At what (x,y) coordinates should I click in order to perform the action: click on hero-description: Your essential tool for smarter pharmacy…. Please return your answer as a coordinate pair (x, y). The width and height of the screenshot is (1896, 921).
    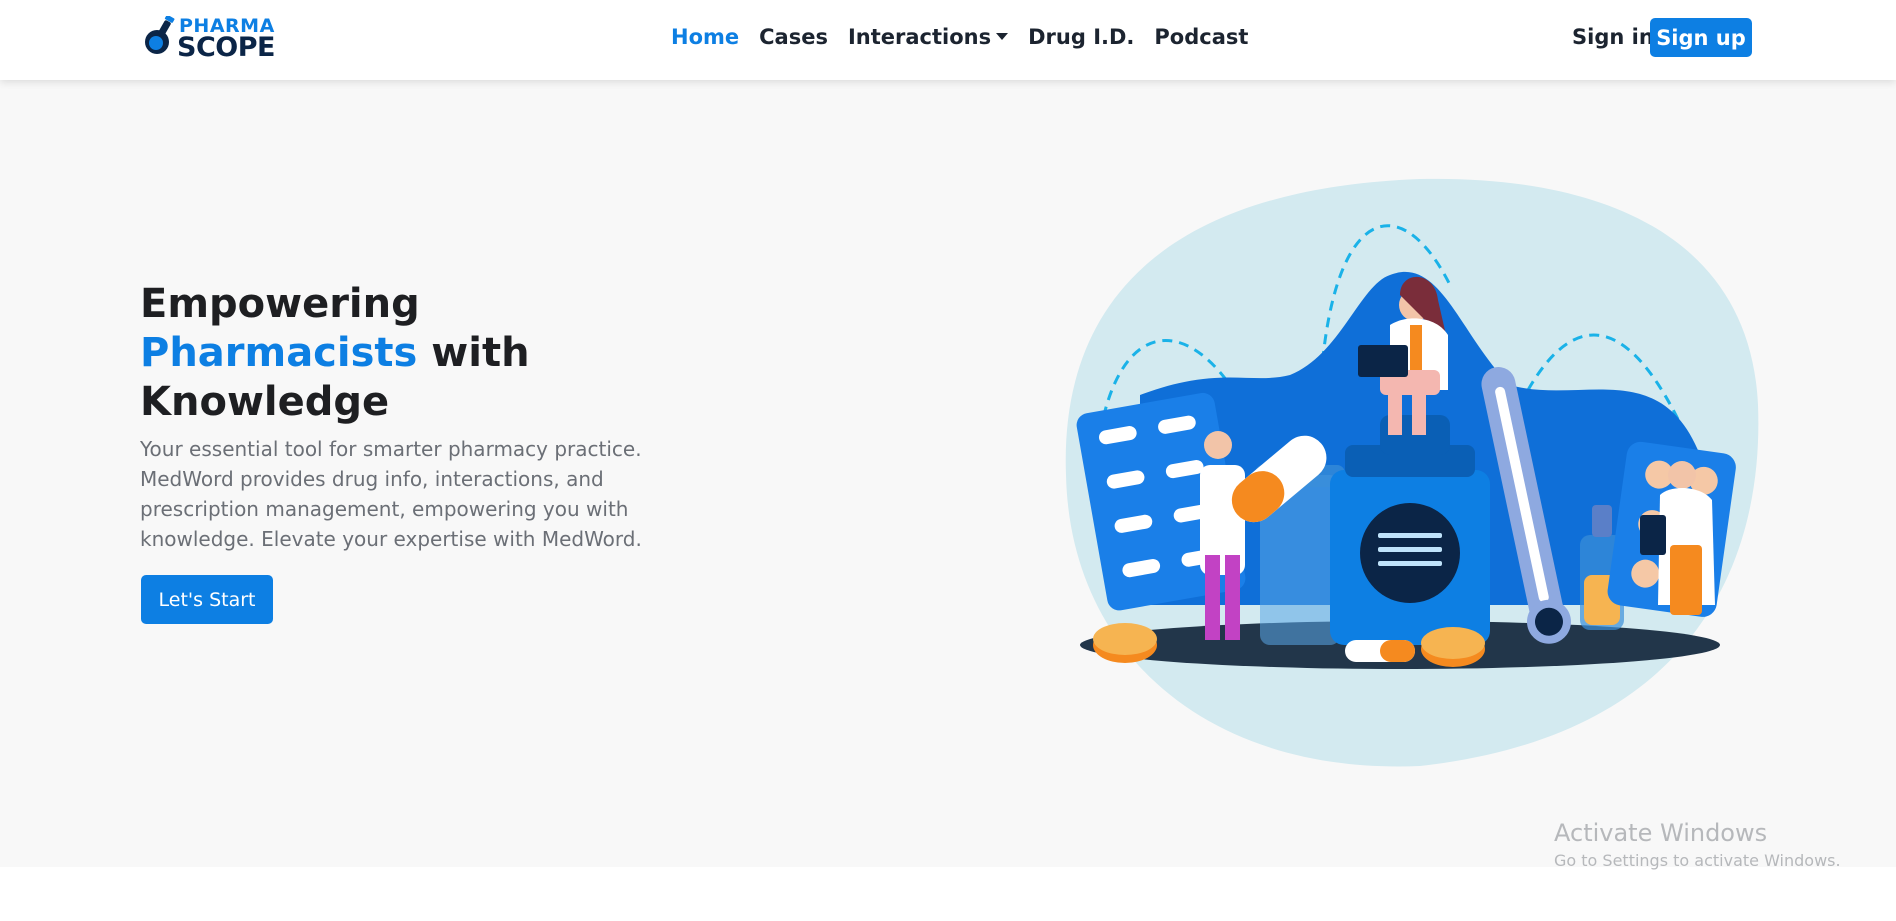
    Looking at the image, I should click on (391, 494).